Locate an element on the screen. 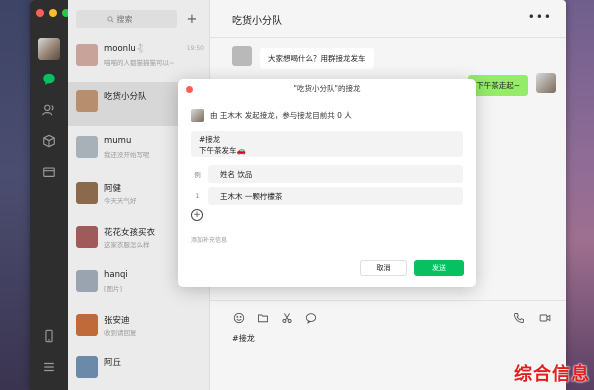 The image size is (594, 390). topic-field: #接龙 下午茶发车🚗 is located at coordinates (327, 144).